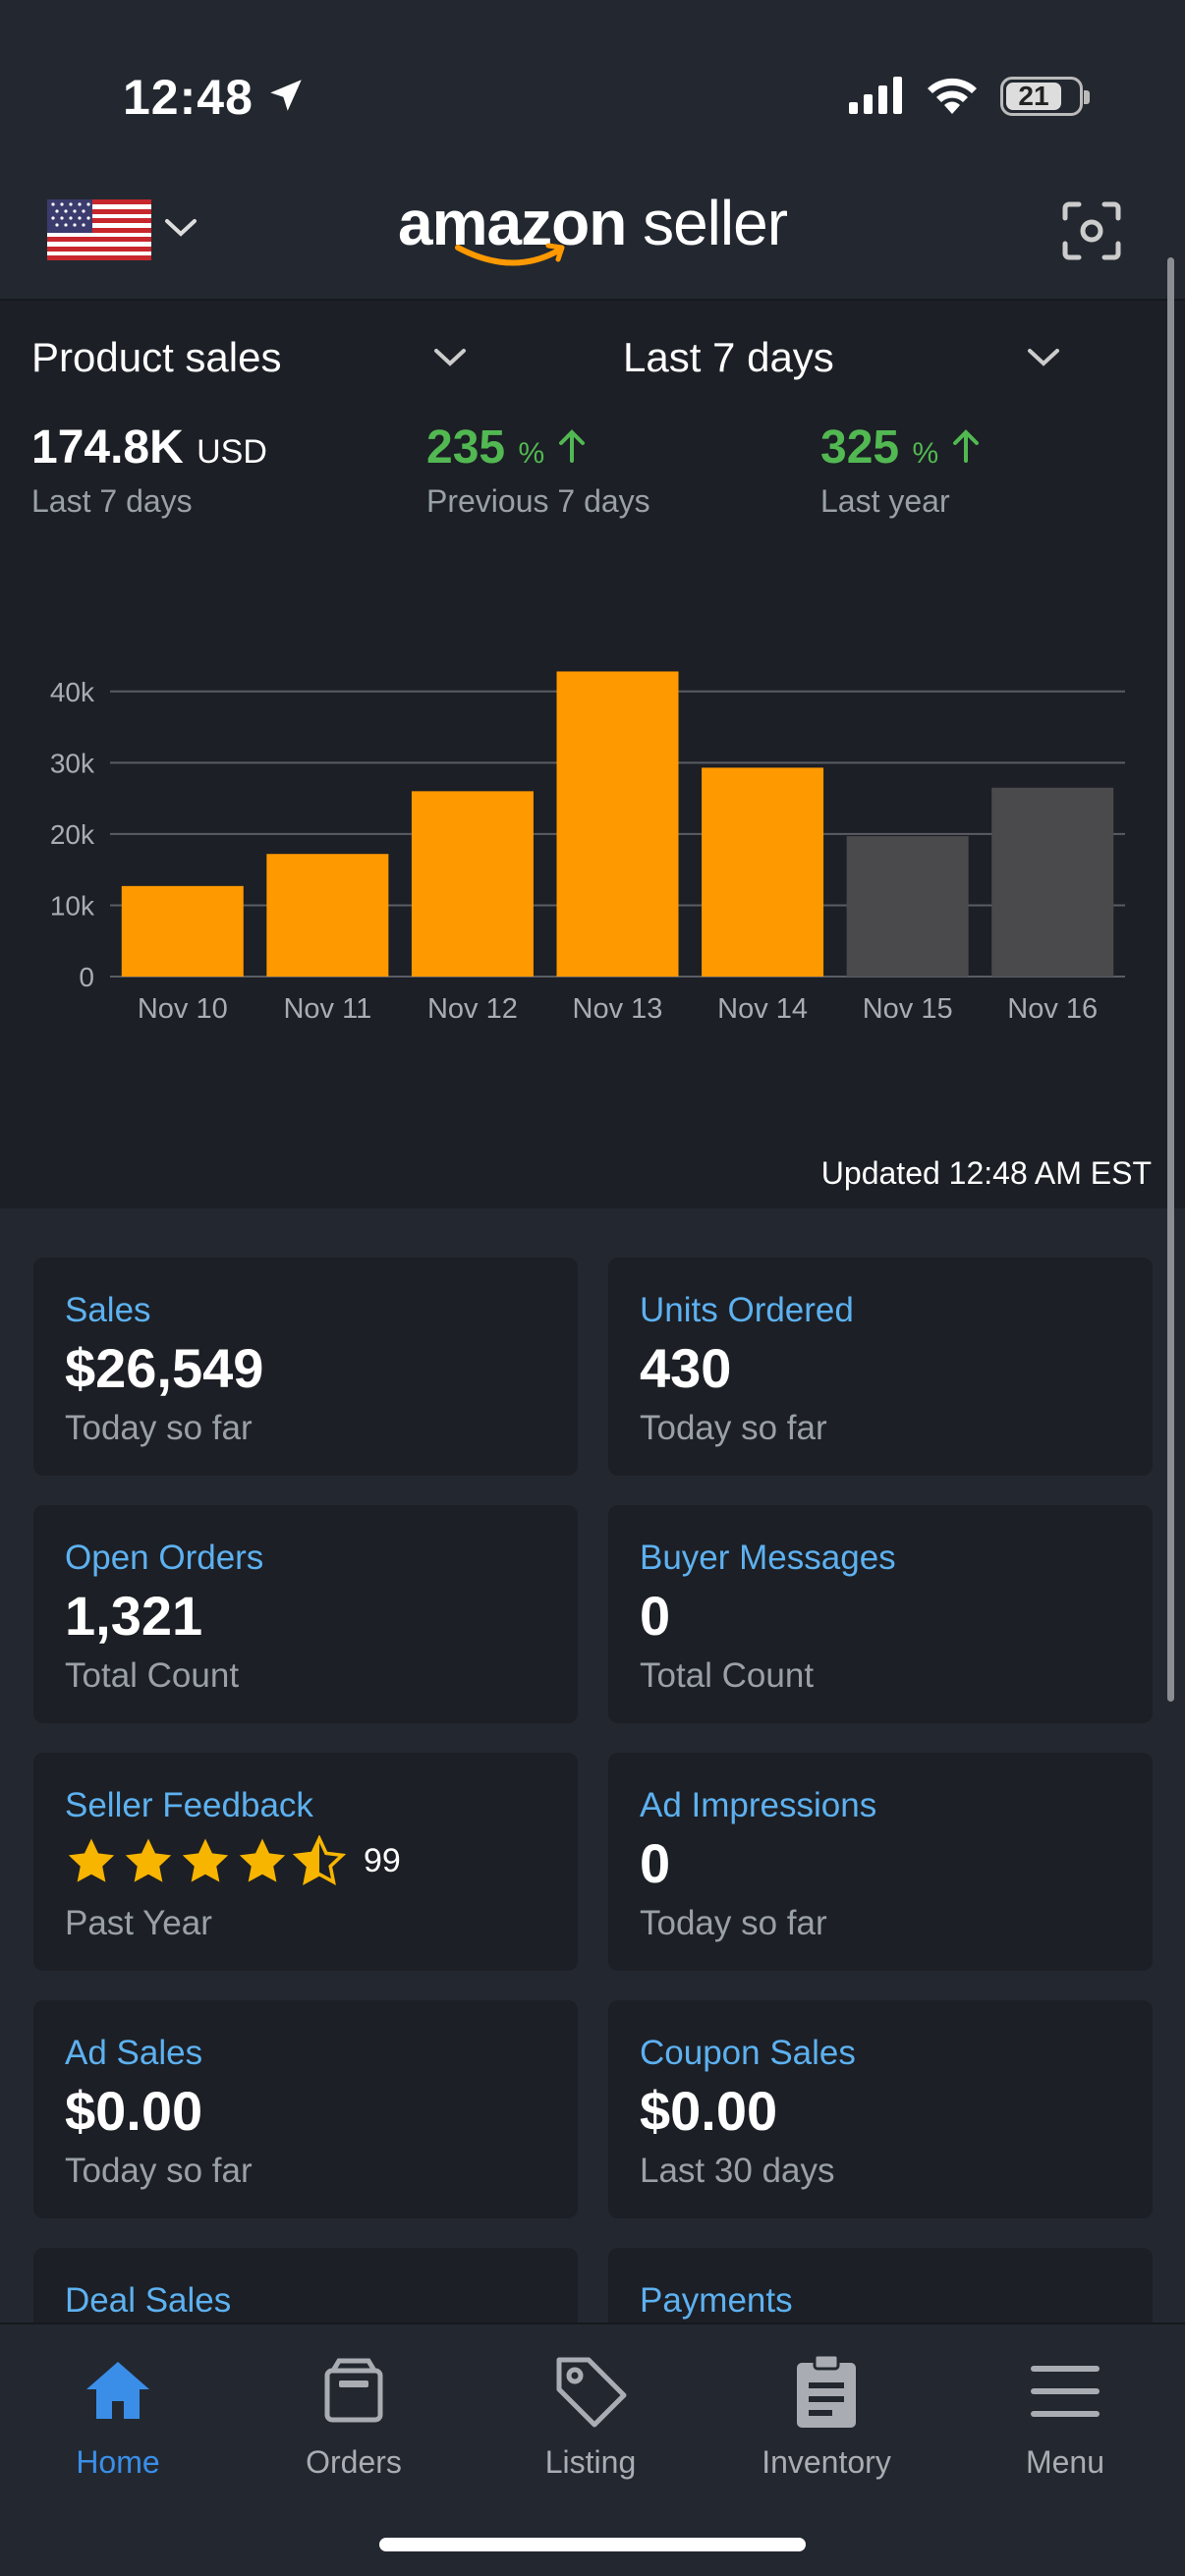 This screenshot has height=2576, width=1185. I want to click on x-tick-label: Nov 10, so click(183, 1009).